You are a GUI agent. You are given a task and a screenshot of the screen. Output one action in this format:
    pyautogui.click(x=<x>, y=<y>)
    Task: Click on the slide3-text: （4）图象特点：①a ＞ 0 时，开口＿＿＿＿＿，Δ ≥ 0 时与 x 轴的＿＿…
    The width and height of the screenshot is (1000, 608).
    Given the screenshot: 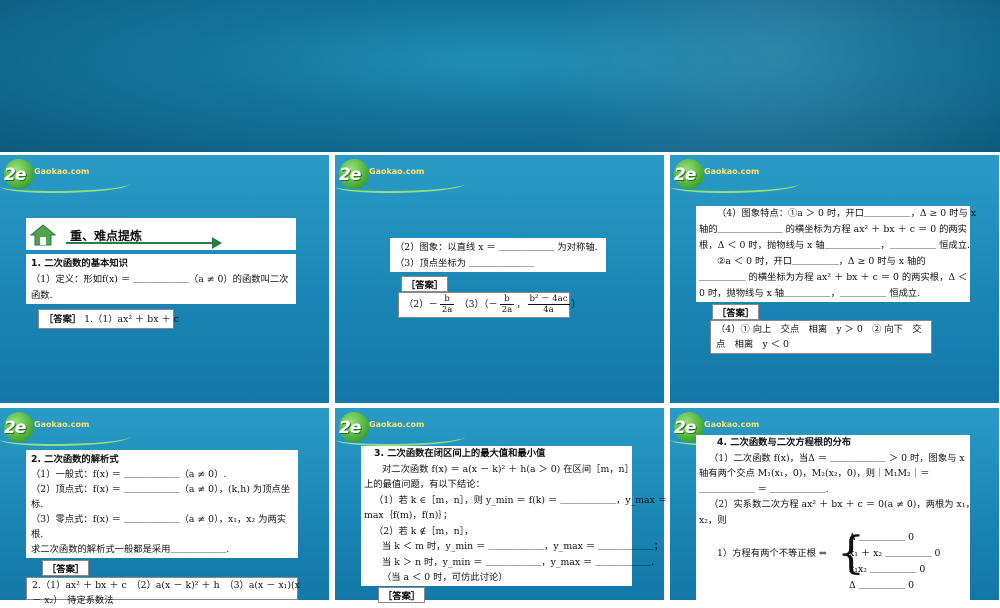 What is the action you would take?
    pyautogui.click(x=836, y=254)
    